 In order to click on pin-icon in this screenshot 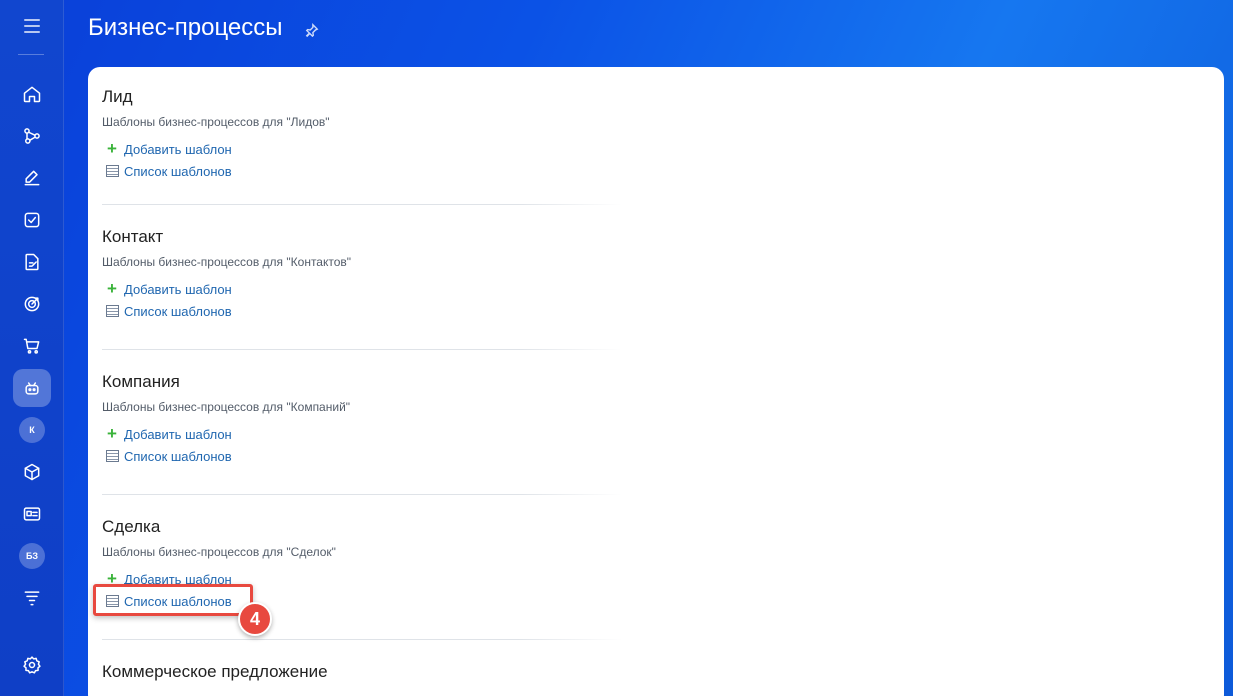, I will do `click(312, 30)`.